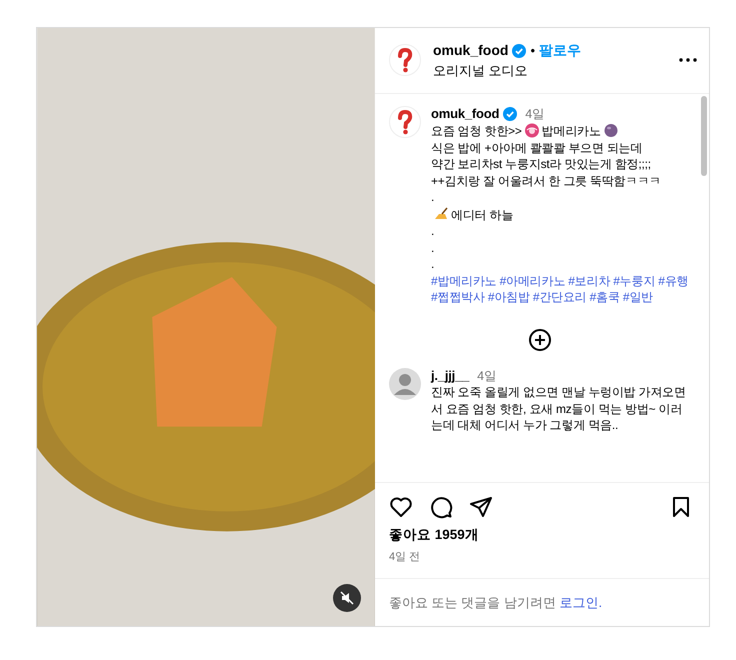  What do you see at coordinates (434, 535) in the screenshot?
I see `like-count: 좋아요 1959개` at bounding box center [434, 535].